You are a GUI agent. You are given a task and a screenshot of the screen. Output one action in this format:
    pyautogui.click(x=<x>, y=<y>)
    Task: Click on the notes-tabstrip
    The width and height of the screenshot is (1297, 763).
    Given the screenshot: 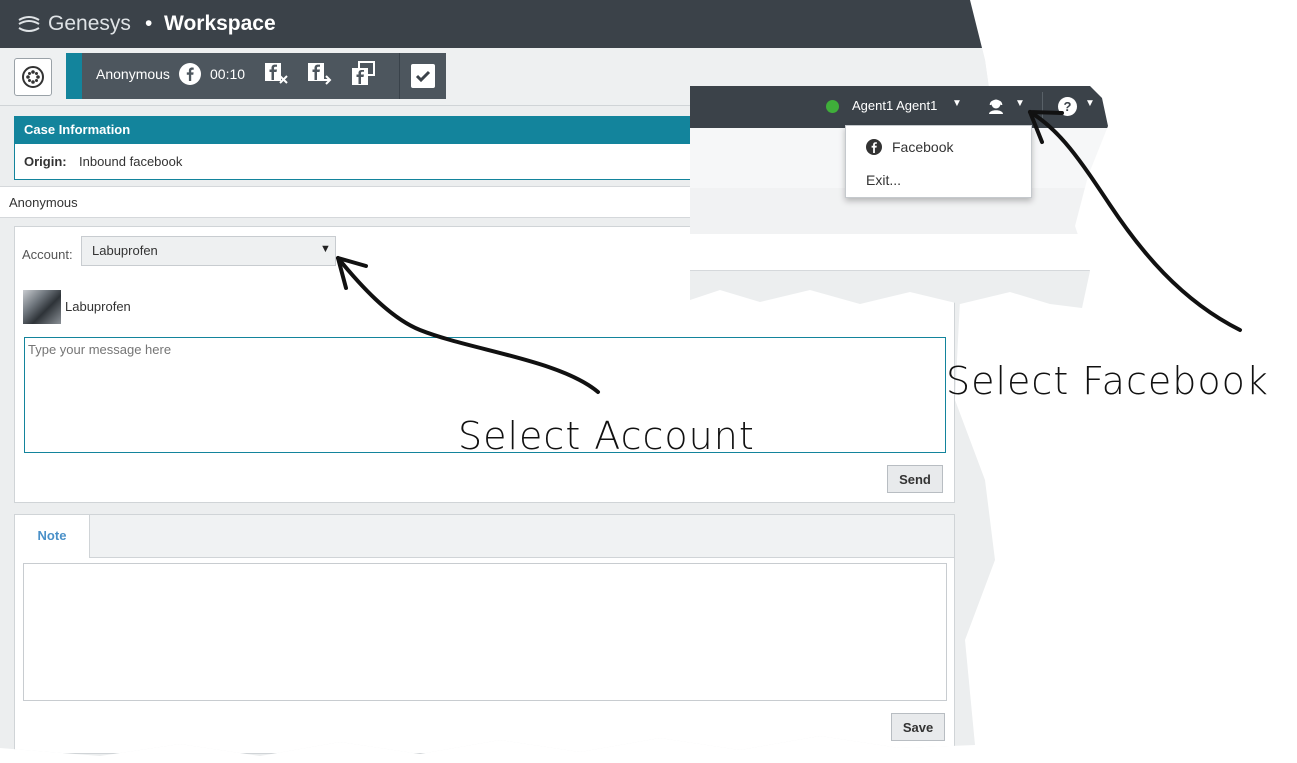 What is the action you would take?
    pyautogui.click(x=484, y=536)
    